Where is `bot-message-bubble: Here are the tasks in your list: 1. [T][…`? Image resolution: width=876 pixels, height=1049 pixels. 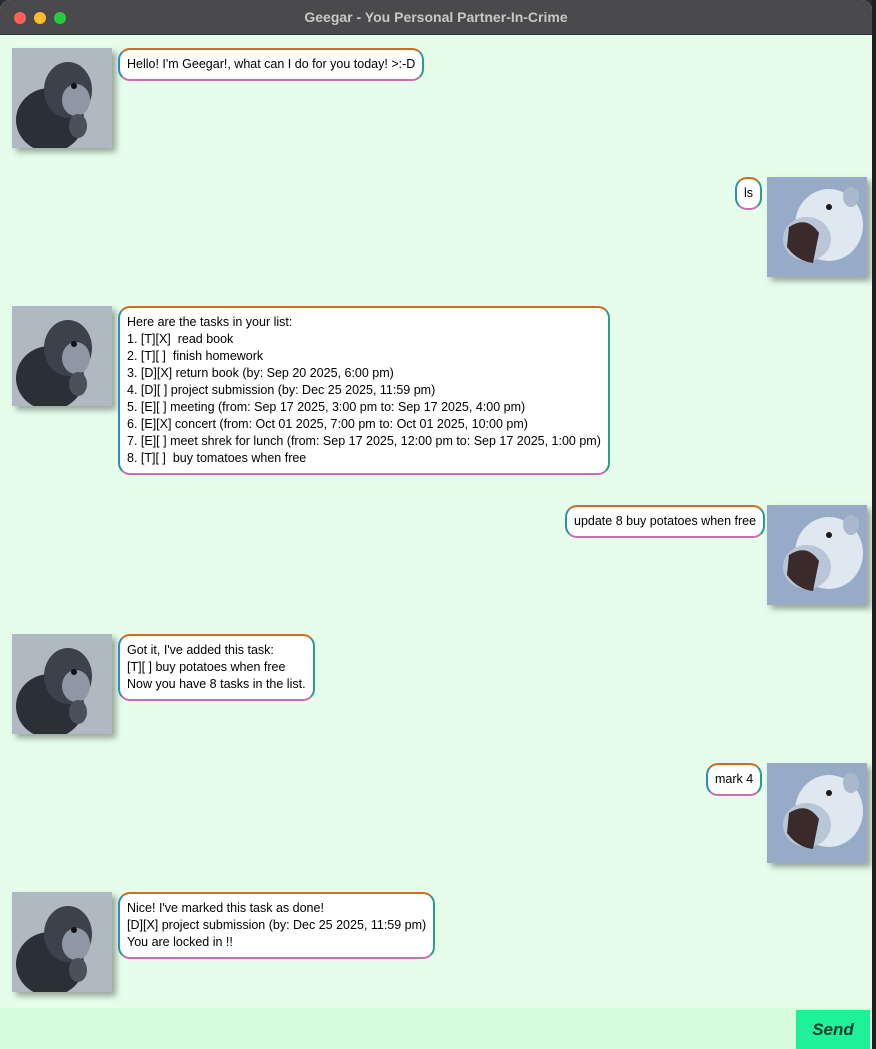
bot-message-bubble: Here are the tasks in your list: 1. [T][… is located at coordinates (364, 390).